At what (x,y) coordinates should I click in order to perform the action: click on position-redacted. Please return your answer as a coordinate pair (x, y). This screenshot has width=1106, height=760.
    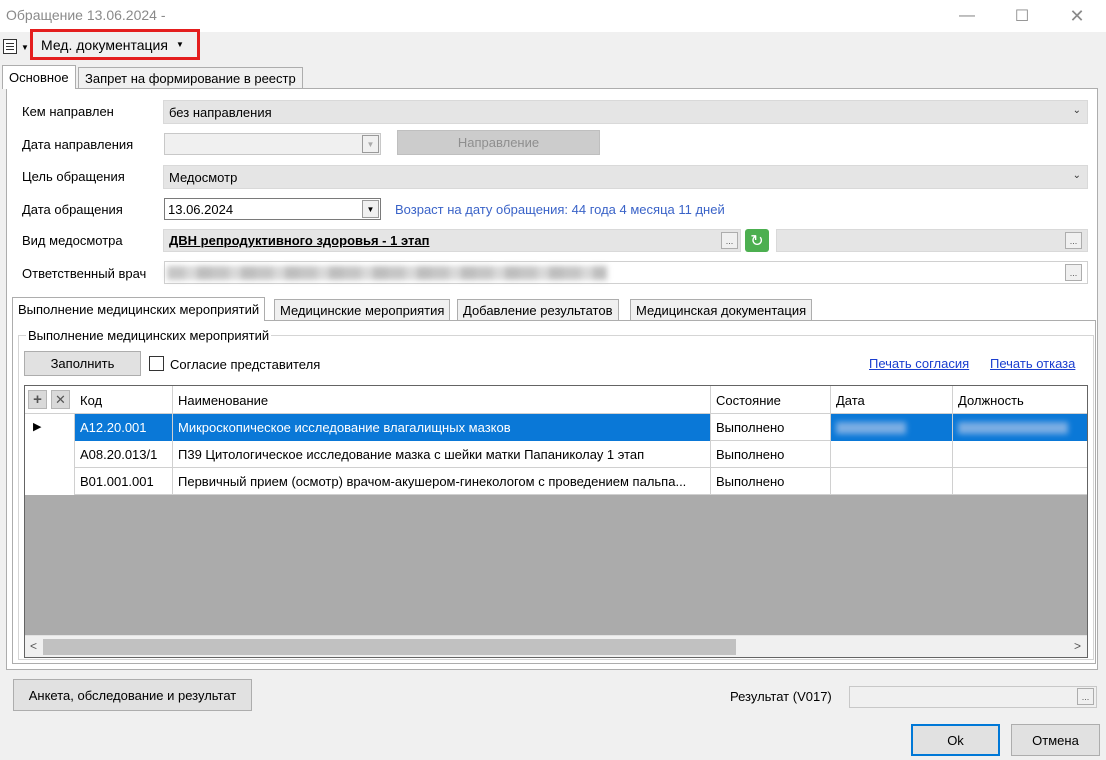
    Looking at the image, I should click on (1013, 427).